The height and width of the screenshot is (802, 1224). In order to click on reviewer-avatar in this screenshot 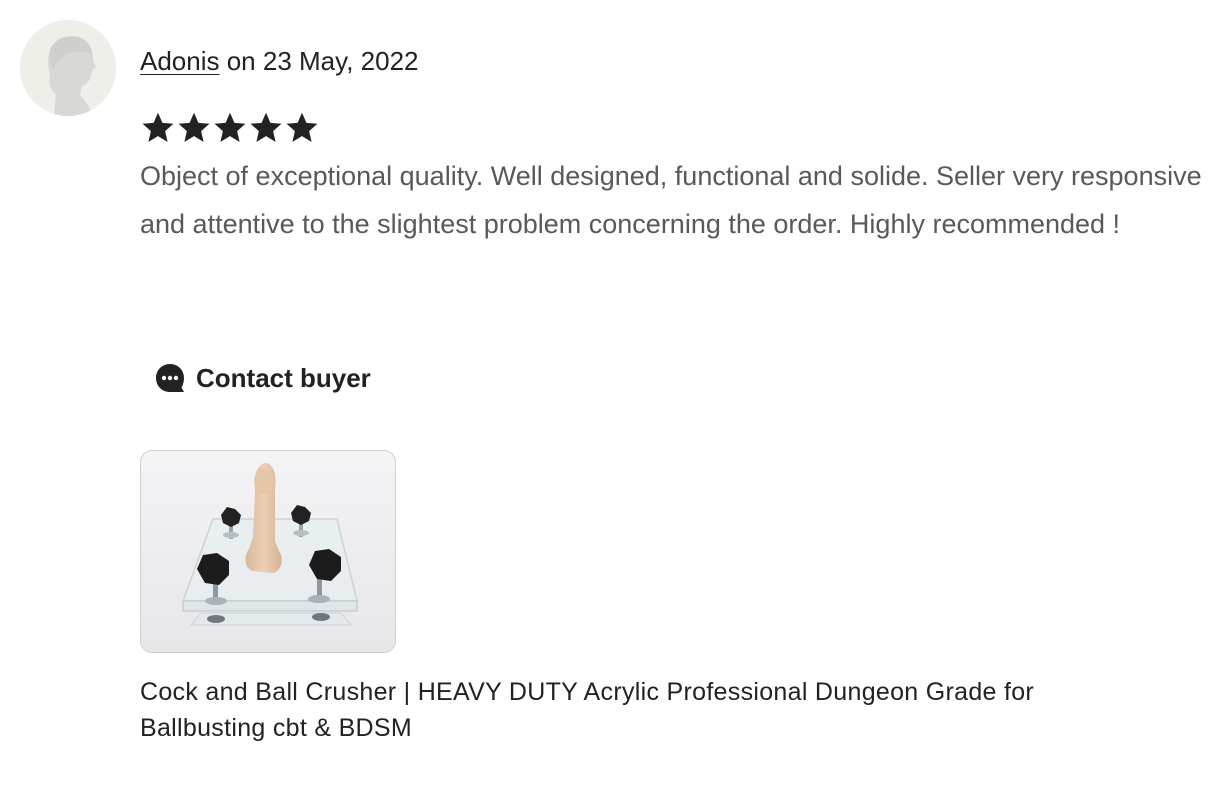, I will do `click(68, 68)`.